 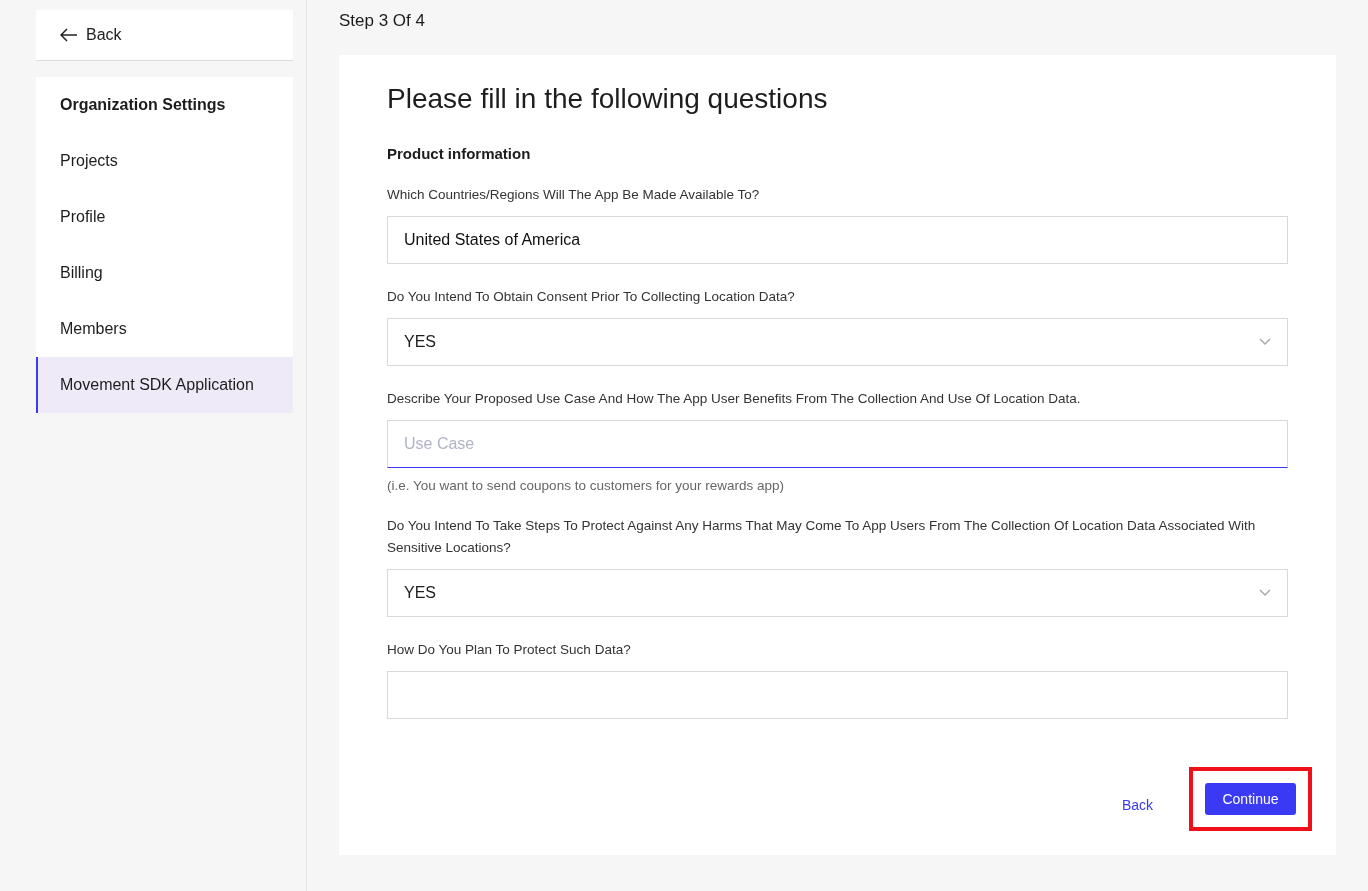 I want to click on field-hint: (i.e. You want to send coupons to customers for your rewards app), so click(x=586, y=485).